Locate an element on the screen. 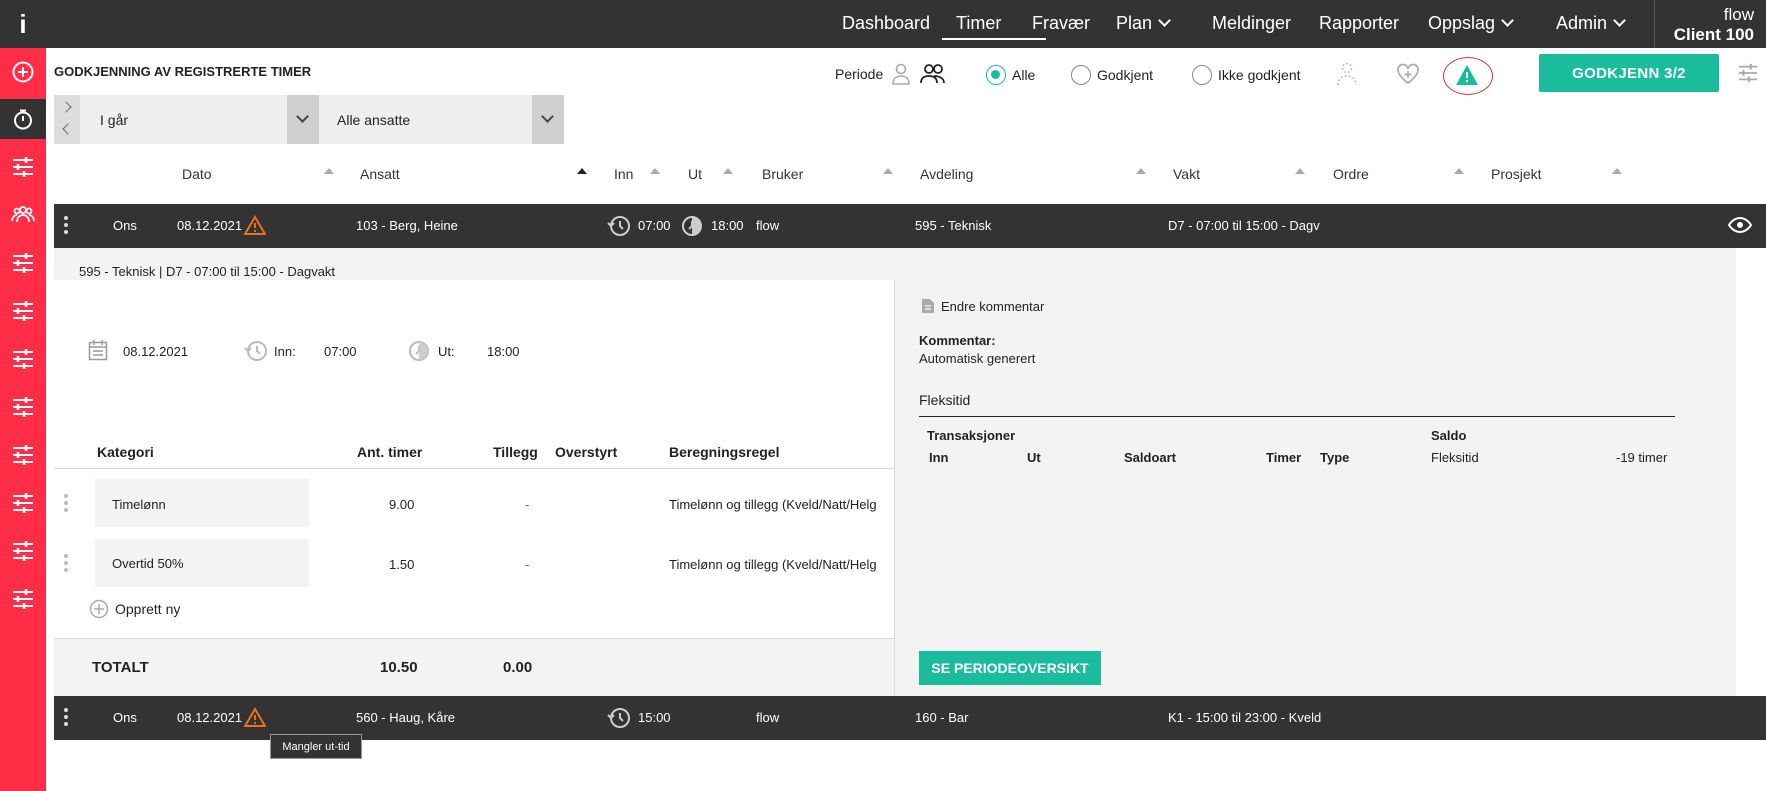 This screenshot has width=1766, height=791. line-tillegg: - is located at coordinates (527, 504).